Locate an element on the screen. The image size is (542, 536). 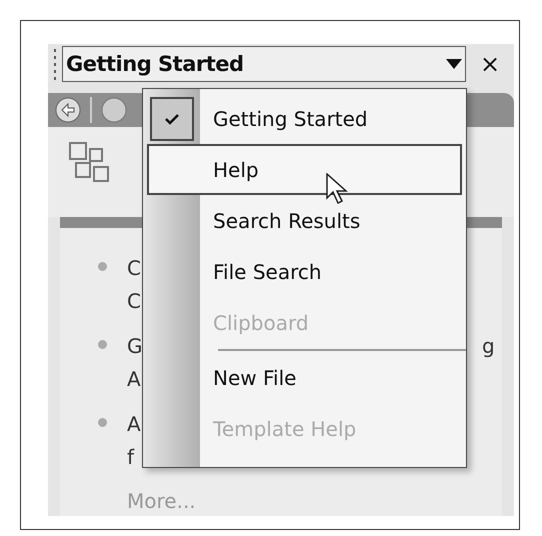
menu-item: Getting Started is located at coordinates (304, 118).